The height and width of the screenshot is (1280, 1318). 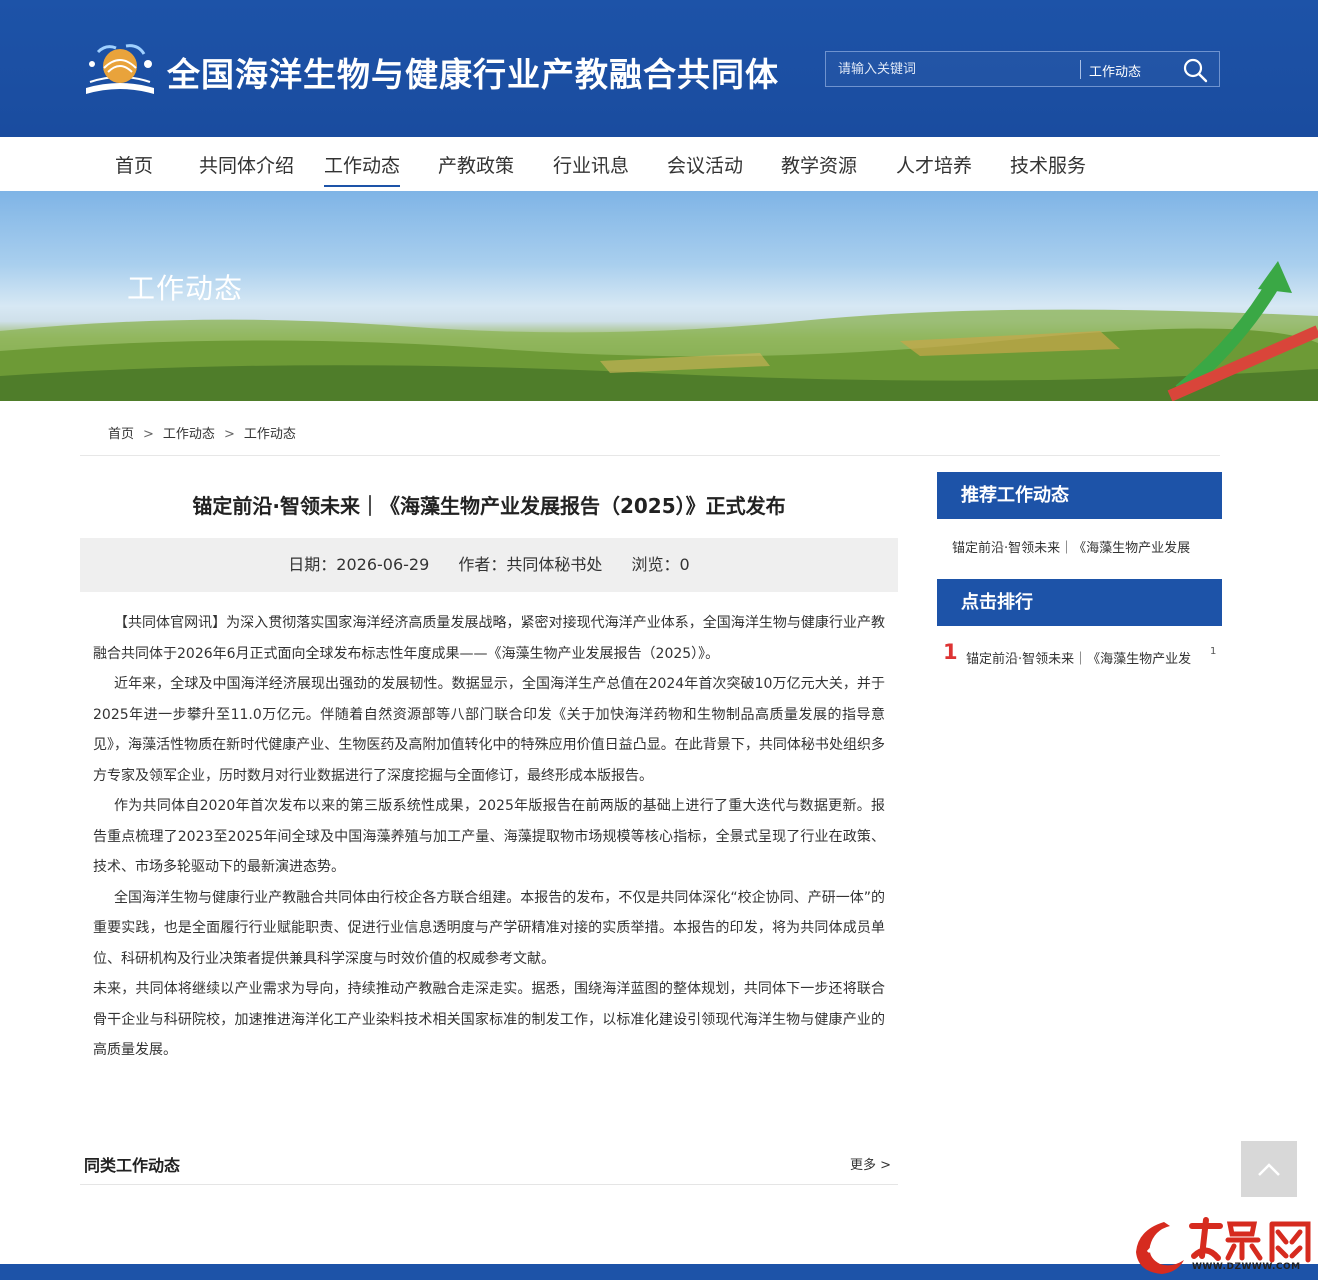 I want to click on rank-number: 1, so click(x=950, y=652).